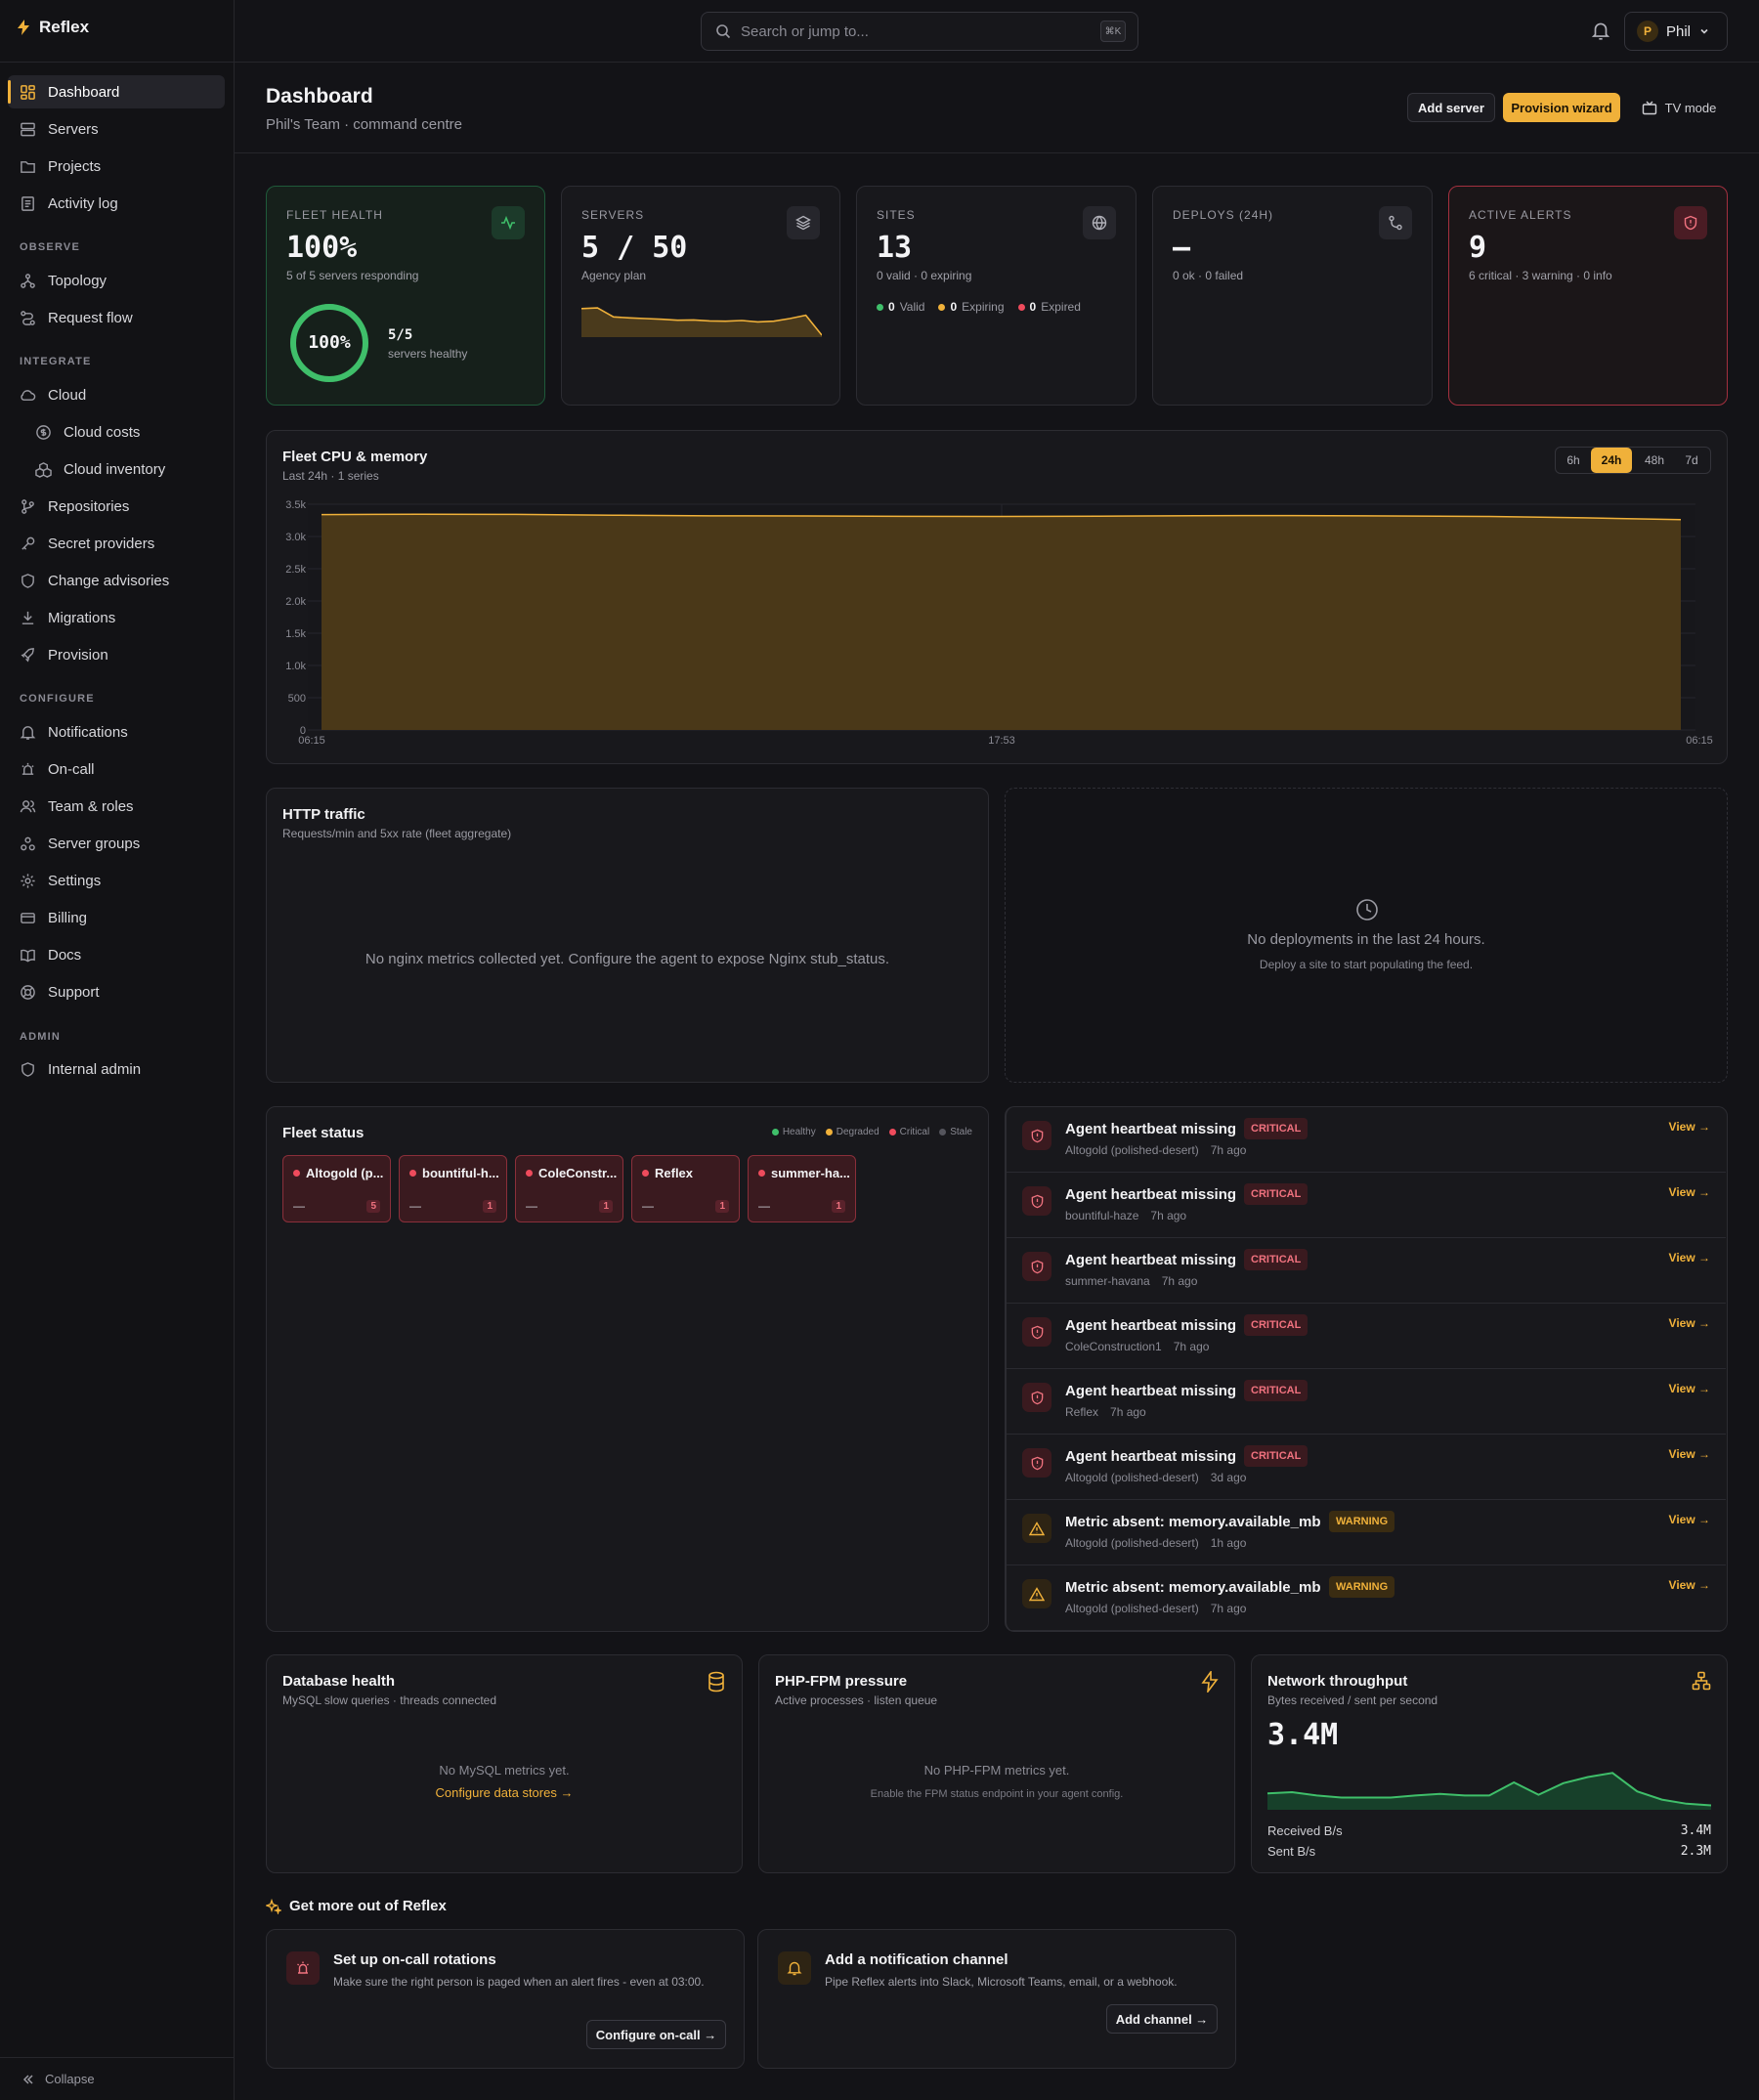  Describe the element at coordinates (1162, 2019) in the screenshot. I see `add-channel-button: Add channel →` at that location.